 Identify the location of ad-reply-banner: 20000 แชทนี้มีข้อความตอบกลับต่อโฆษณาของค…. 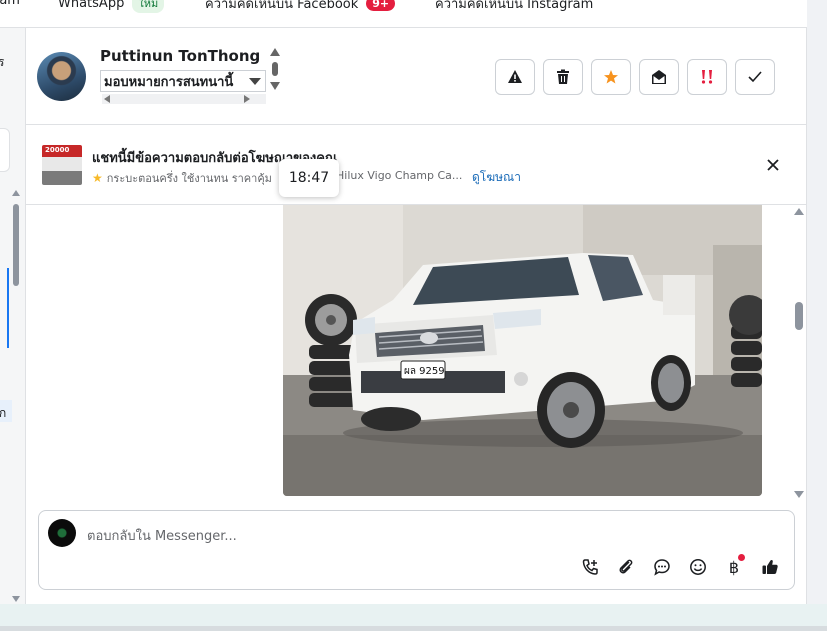
(416, 165).